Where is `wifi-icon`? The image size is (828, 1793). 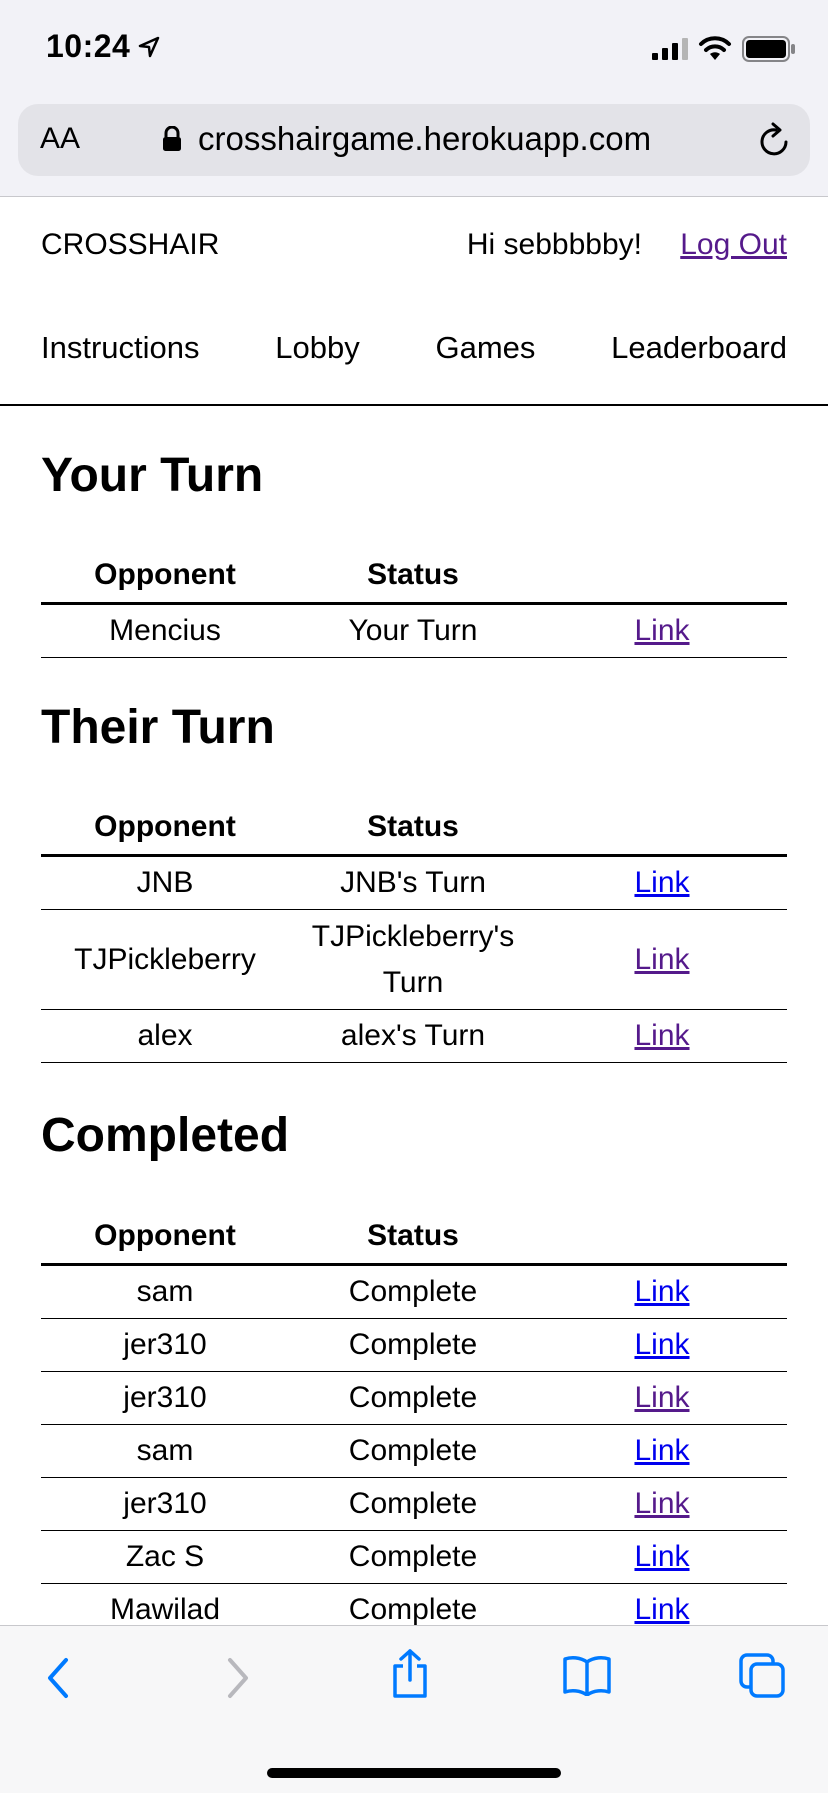
wifi-icon is located at coordinates (715, 48).